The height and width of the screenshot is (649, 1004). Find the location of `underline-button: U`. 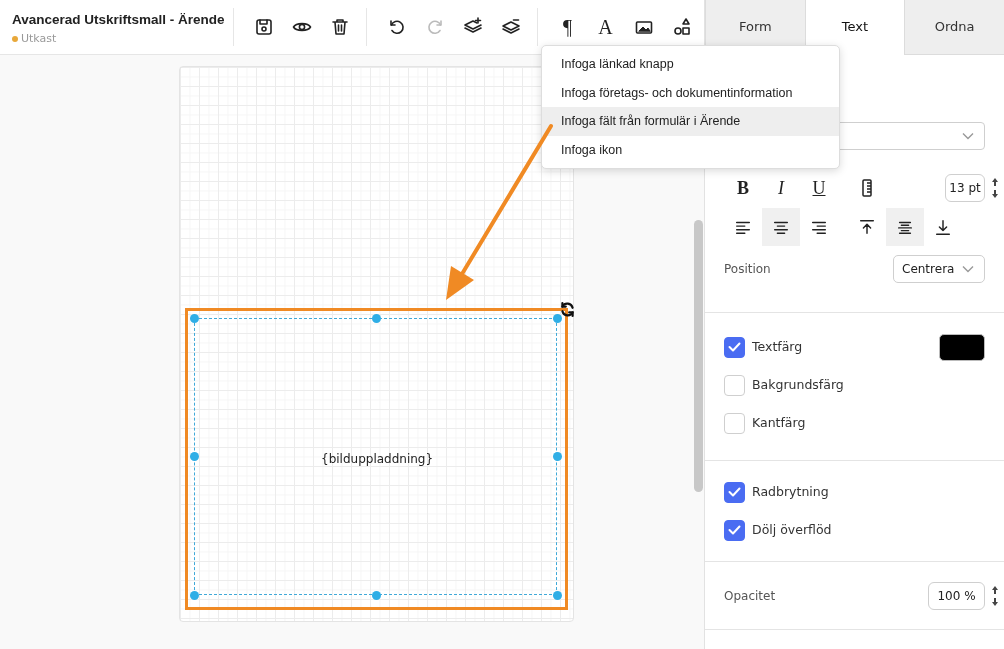

underline-button: U is located at coordinates (819, 188).